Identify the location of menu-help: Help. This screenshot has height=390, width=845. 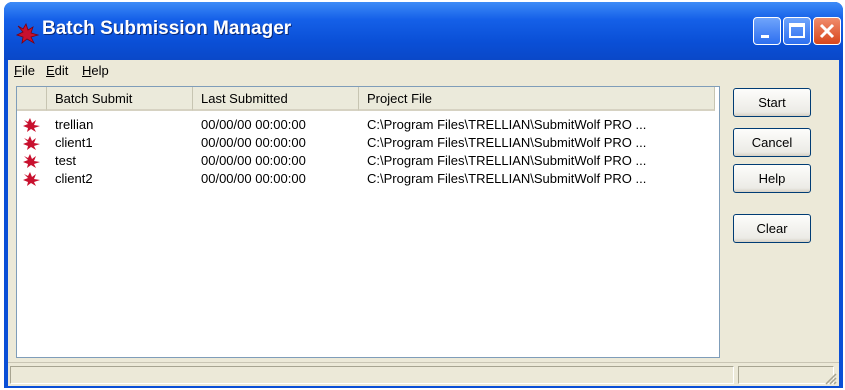
(95, 70).